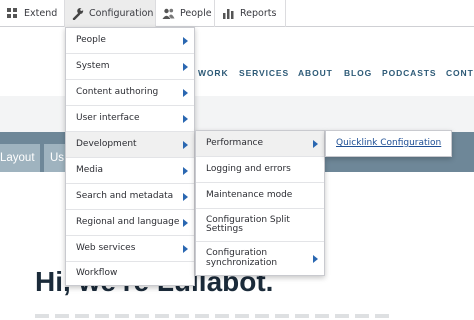  What do you see at coordinates (242, 258) in the screenshot?
I see `menu-item-label: Configuration synchronization` at bounding box center [242, 258].